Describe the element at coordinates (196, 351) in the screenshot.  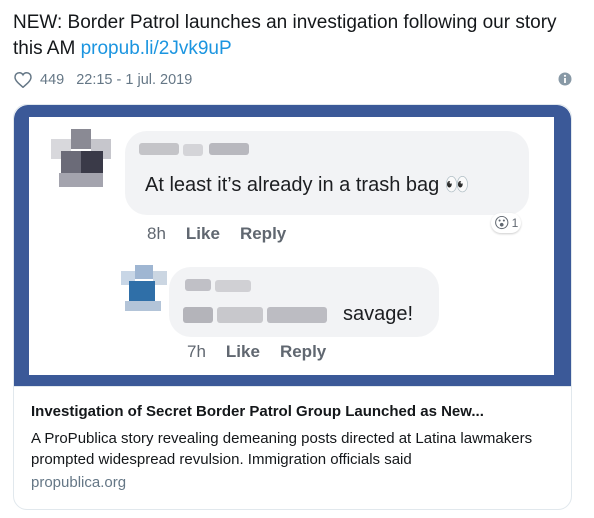
I see `reply-time: 7h` at that location.